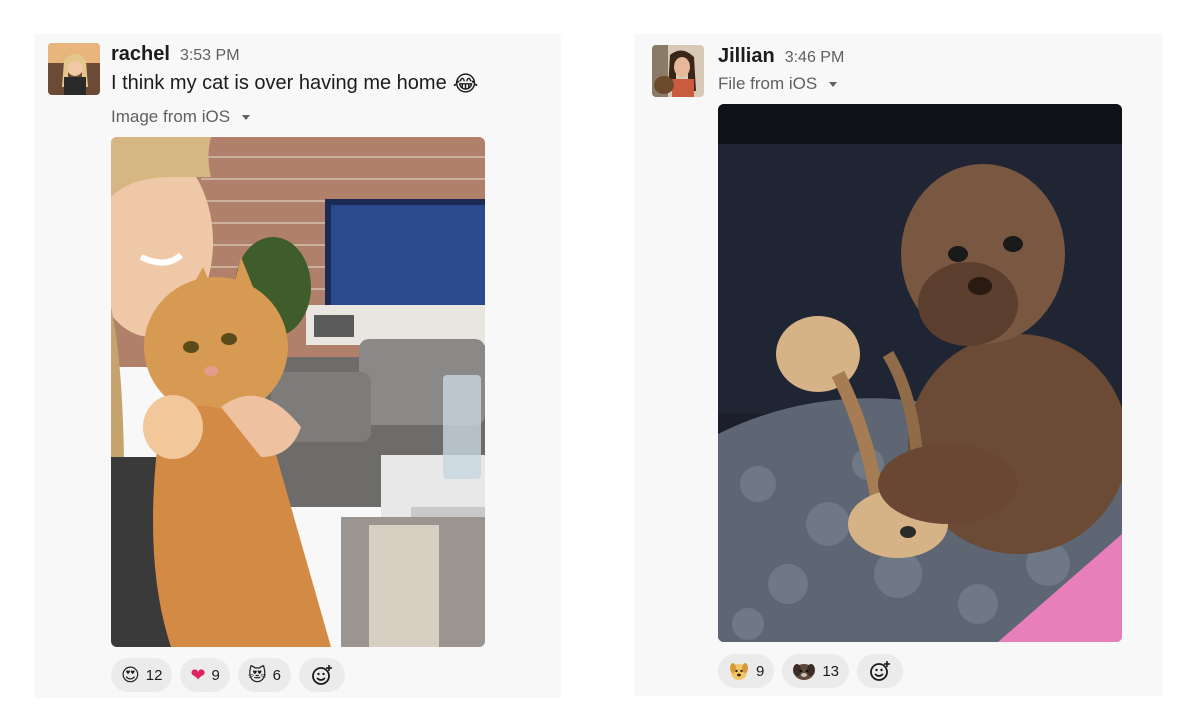 This screenshot has width=1196, height=718. What do you see at coordinates (831, 671) in the screenshot?
I see `reaction-count: 13` at bounding box center [831, 671].